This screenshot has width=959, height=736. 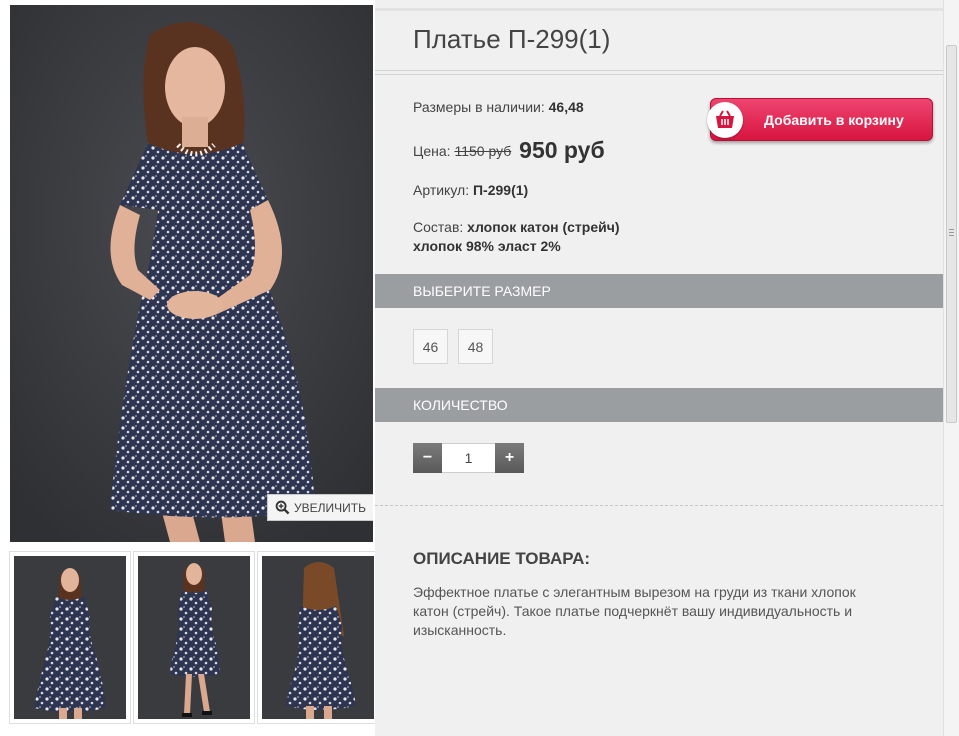 I want to click on thumbnail-back, so click(x=318, y=637).